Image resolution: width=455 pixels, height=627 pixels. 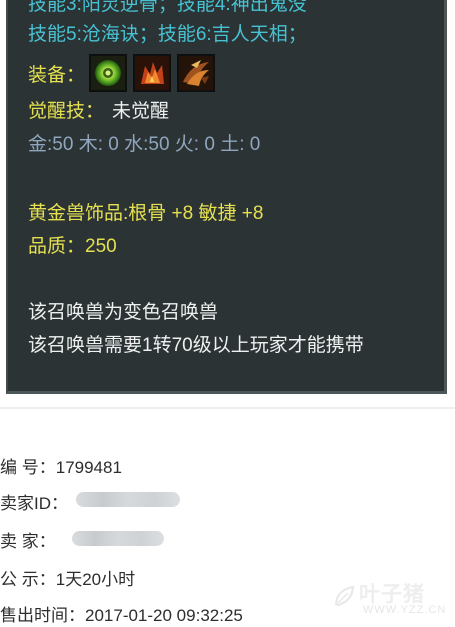 I want to click on skills-line-3-4: 技能3:阳灵逆骨；技能4:神出鬼没, so click(x=167, y=7).